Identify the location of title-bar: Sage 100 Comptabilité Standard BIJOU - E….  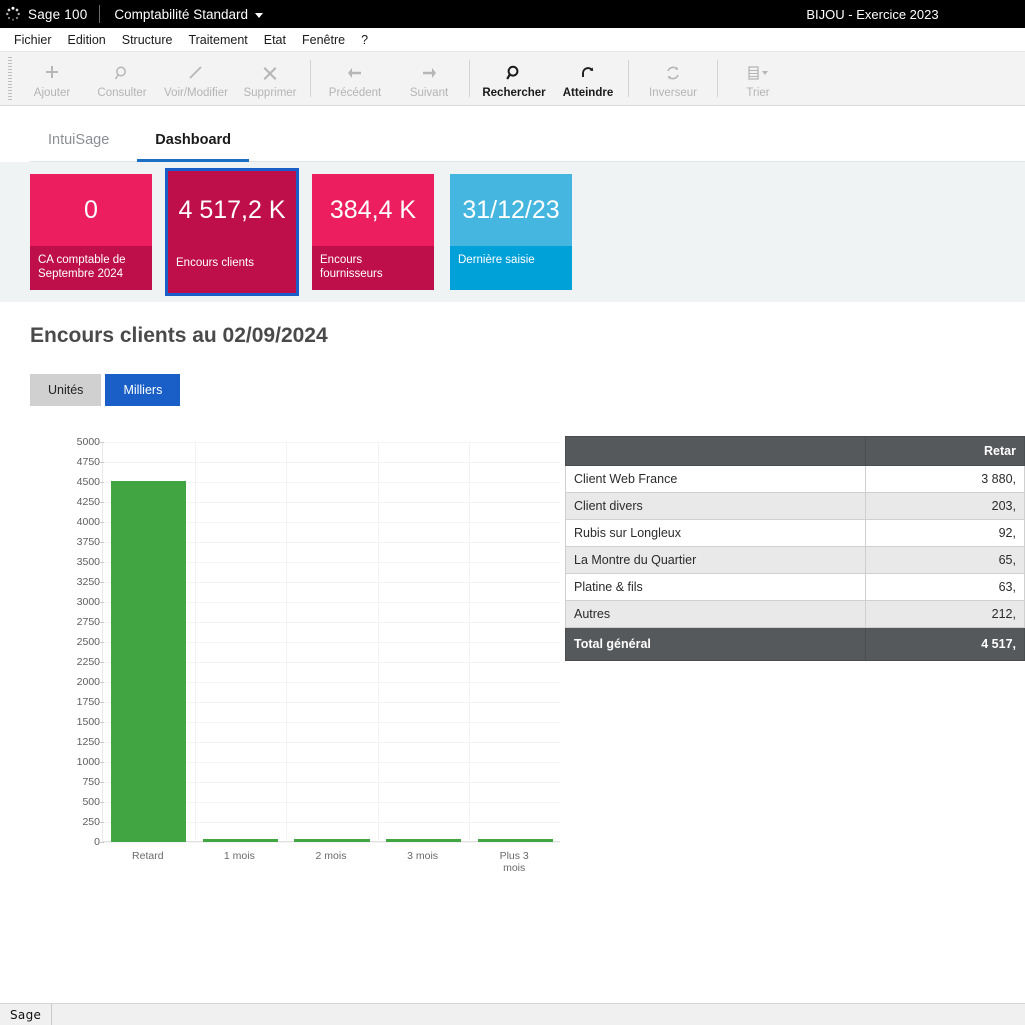
(512, 14).